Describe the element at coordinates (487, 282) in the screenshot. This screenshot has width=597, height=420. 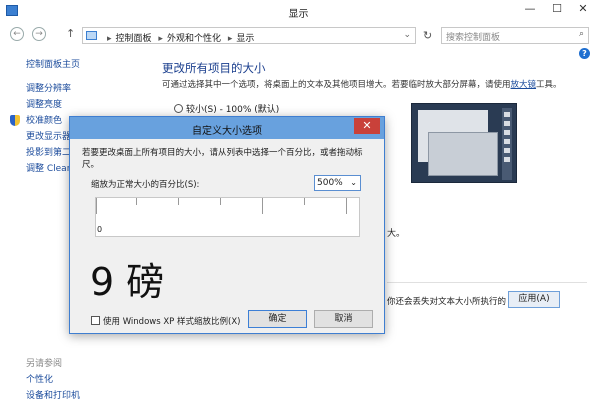
I see `divider` at that location.